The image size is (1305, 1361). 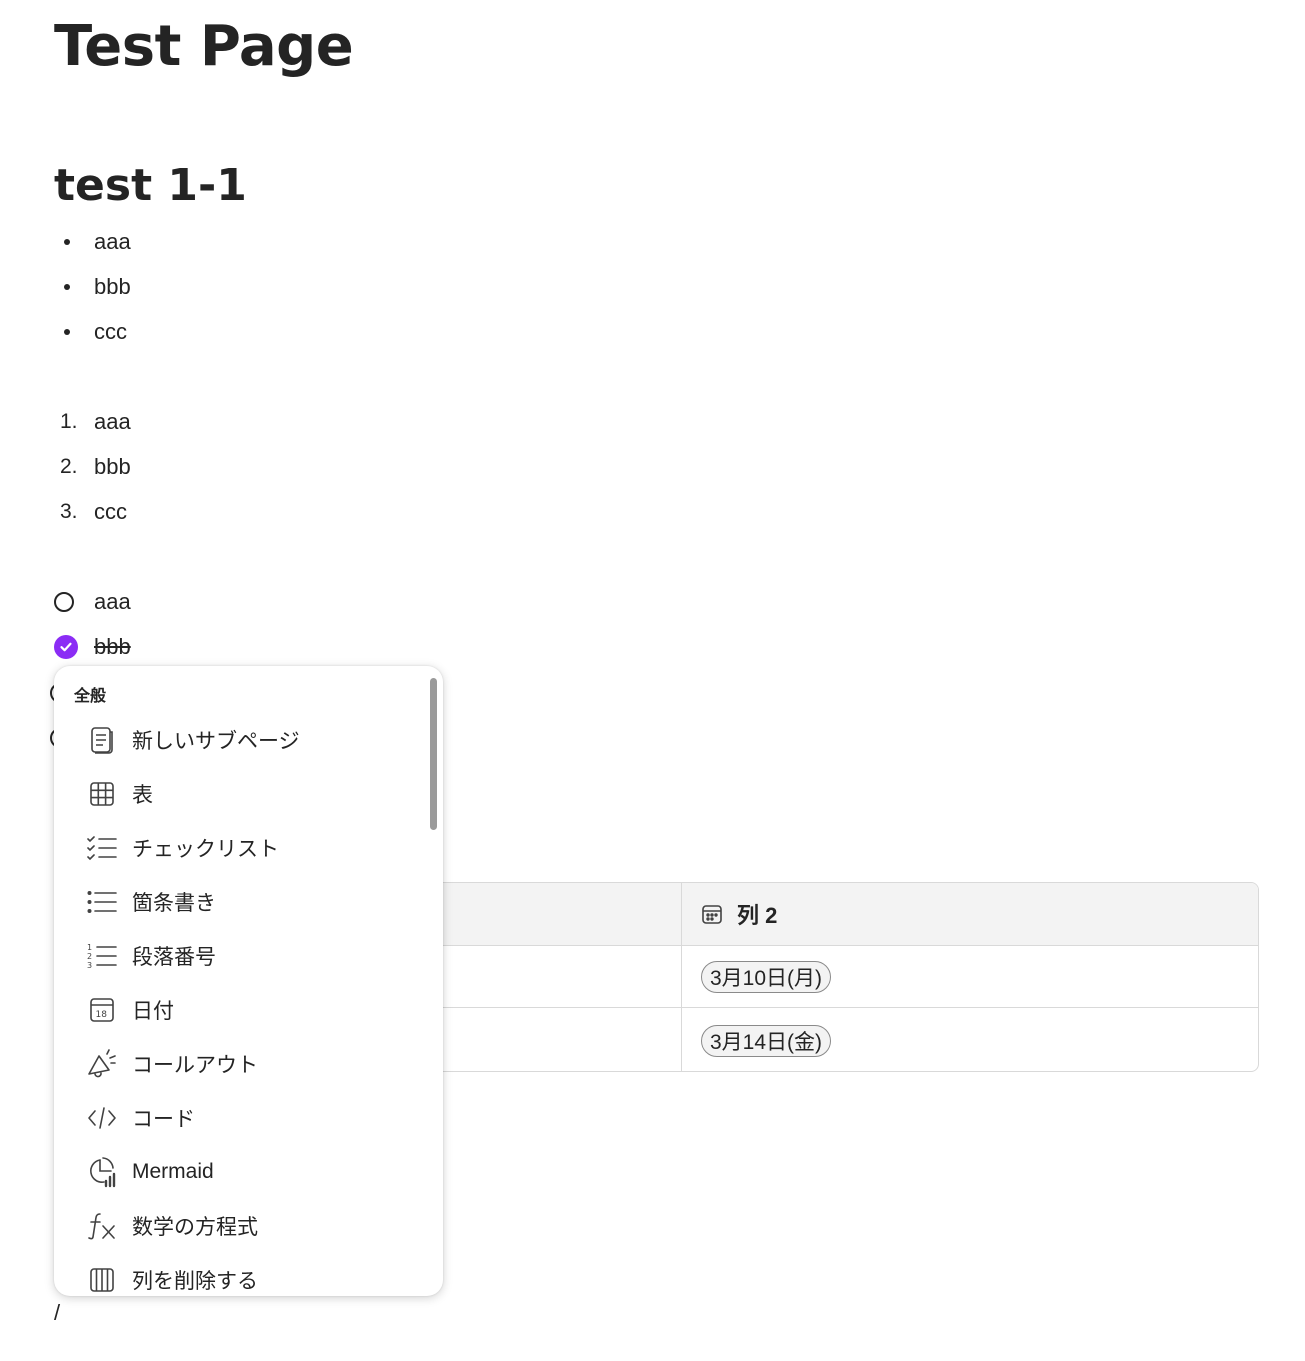 I want to click on section-heading: test 1-1, so click(x=150, y=186).